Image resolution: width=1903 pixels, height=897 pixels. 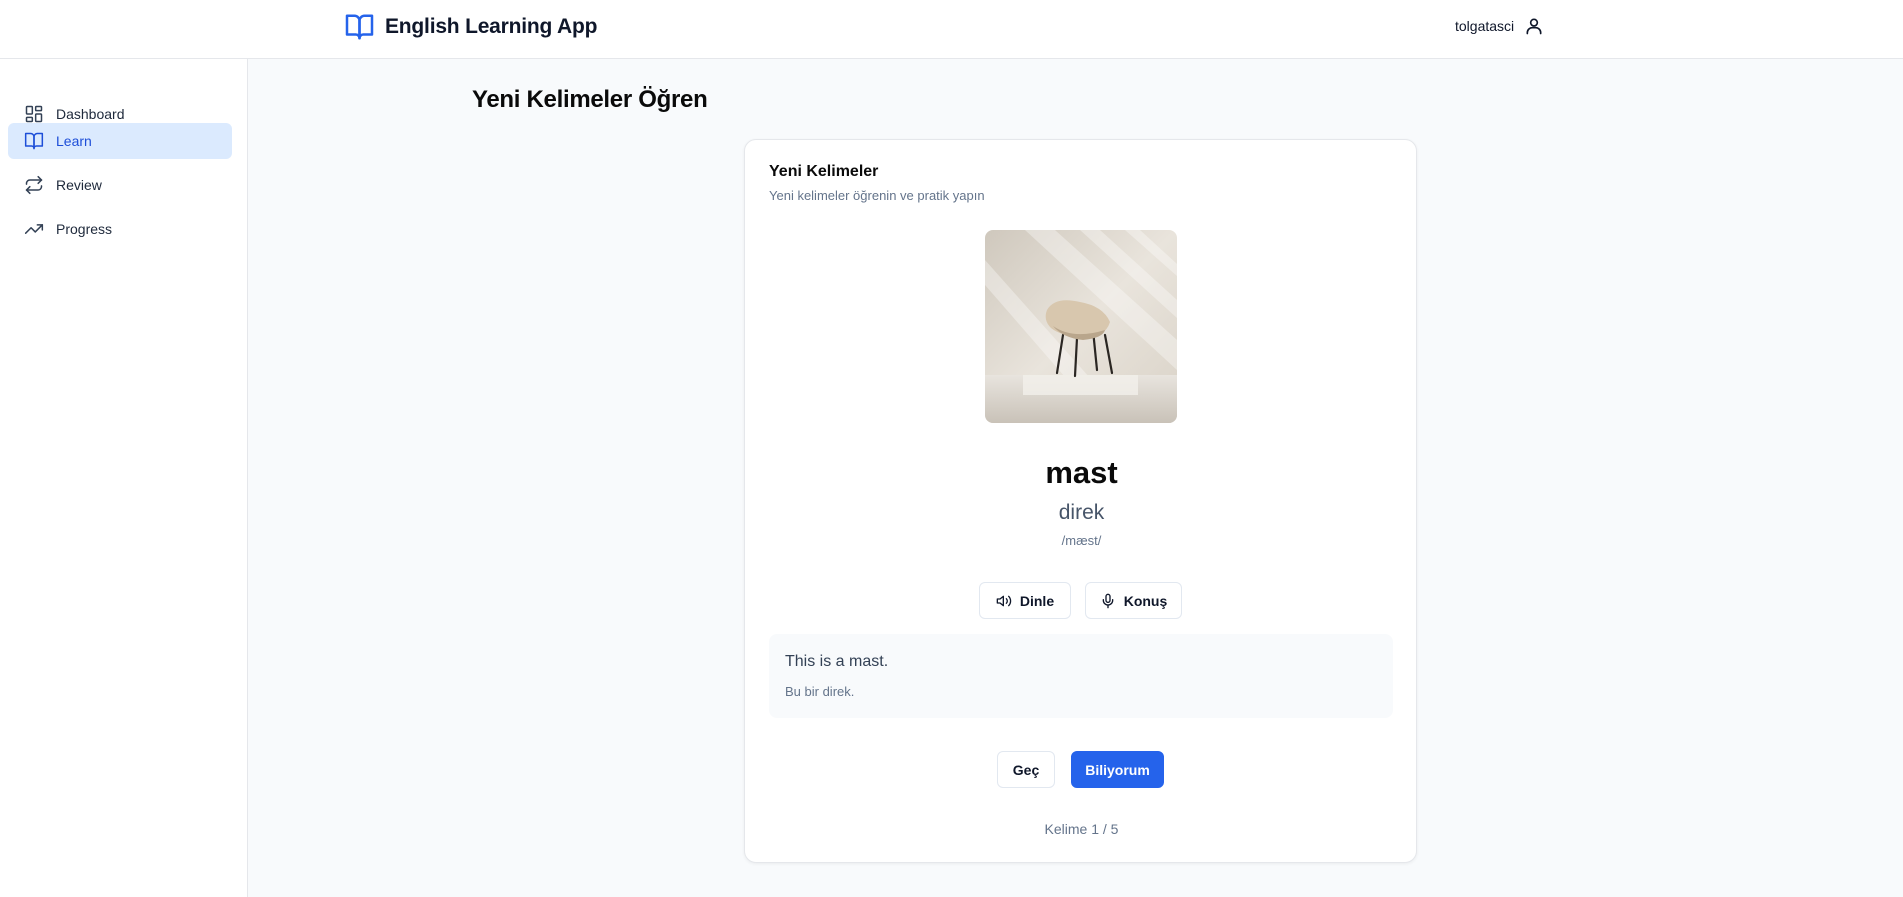 I want to click on username: tolgatasci, so click(x=1485, y=26).